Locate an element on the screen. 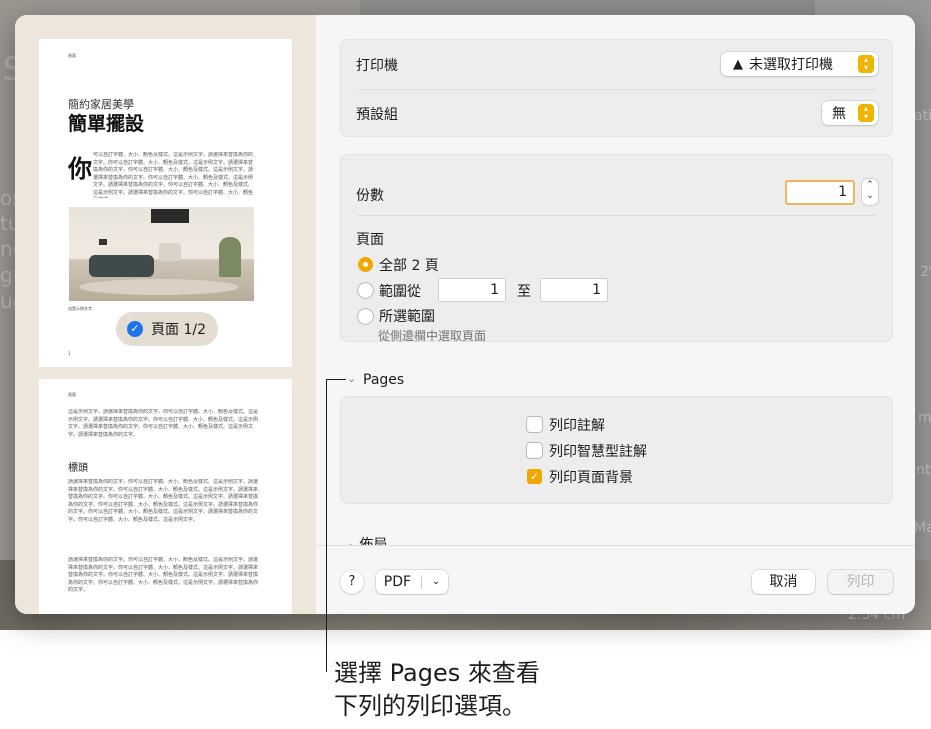 The height and width of the screenshot is (729, 931). pdf-label: PDF is located at coordinates (397, 582).